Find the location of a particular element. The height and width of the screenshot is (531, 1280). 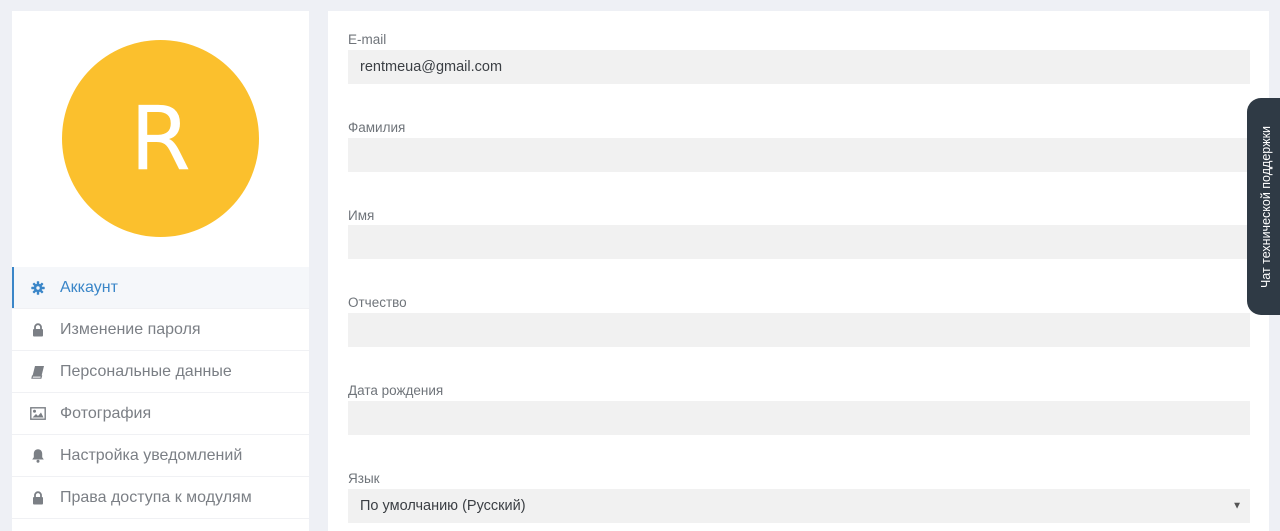

book-icon is located at coordinates (37, 371).